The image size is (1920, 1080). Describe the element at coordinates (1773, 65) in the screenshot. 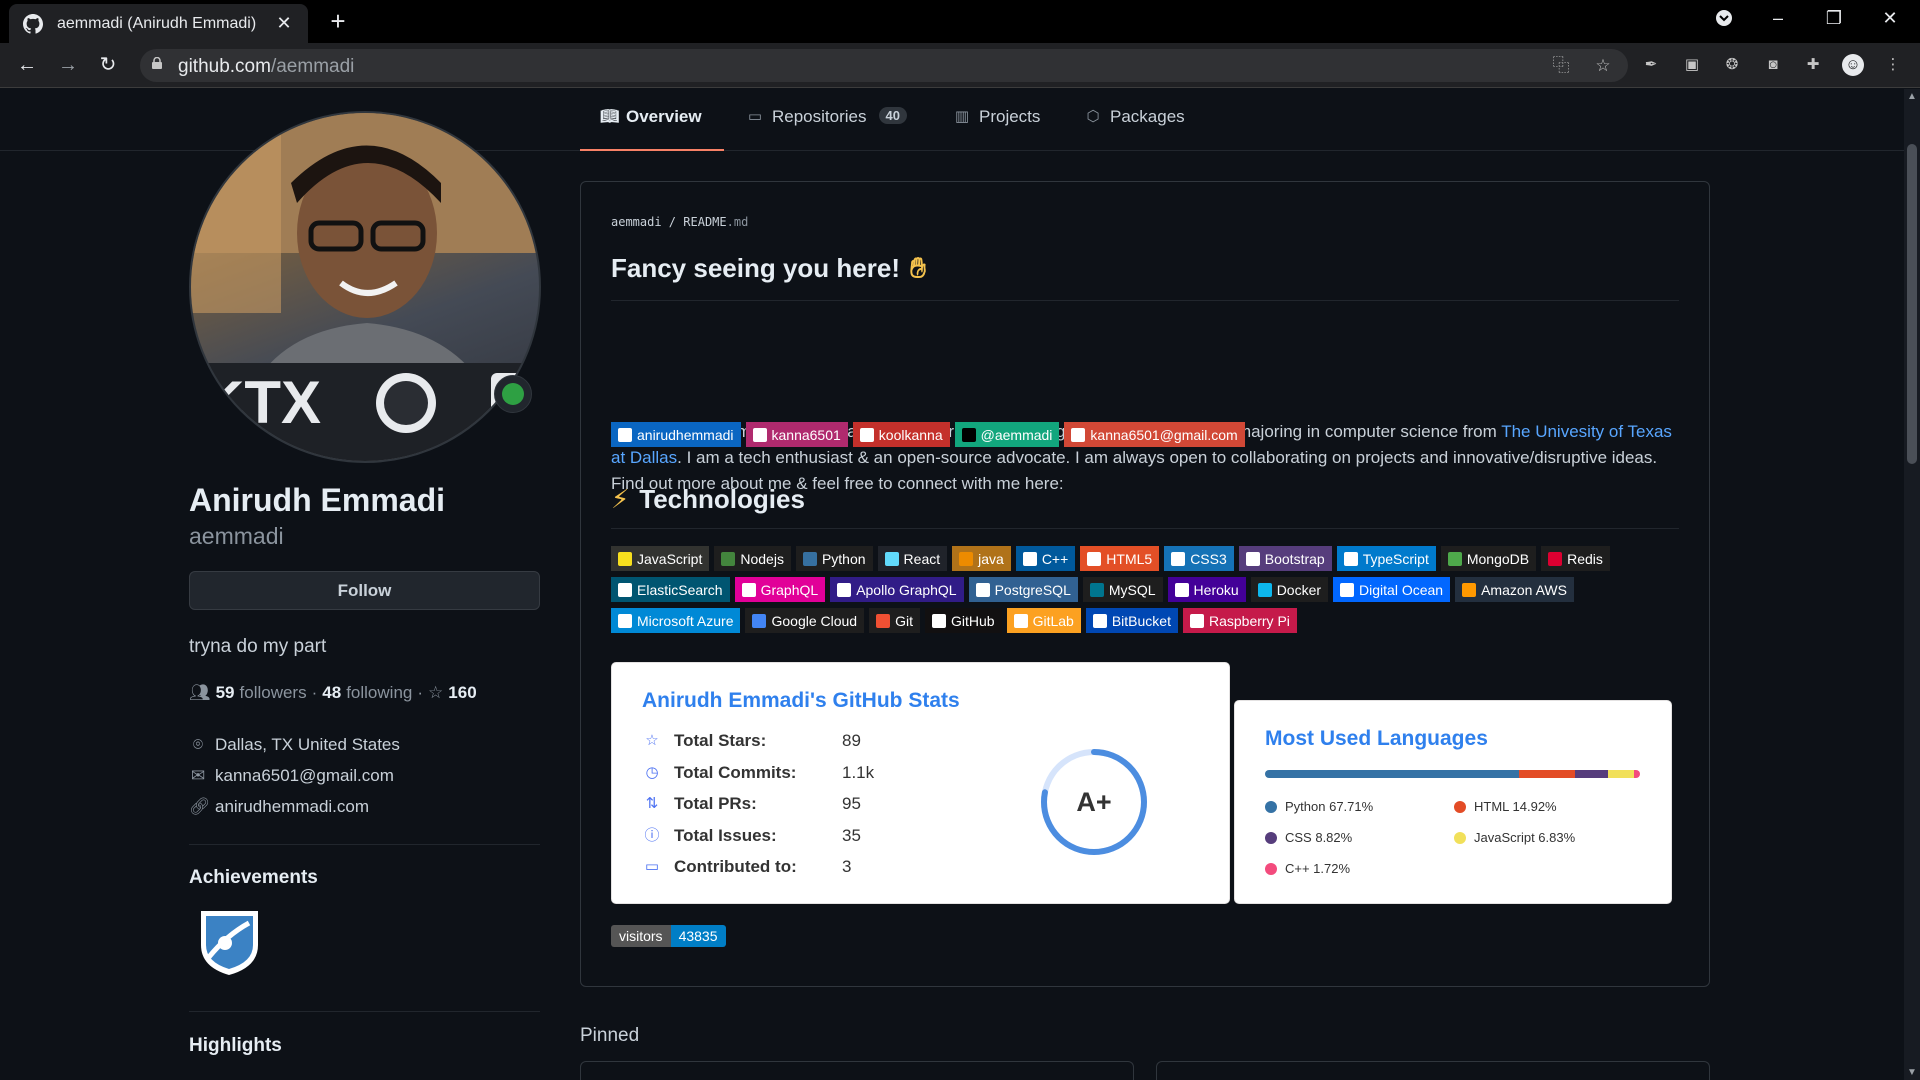

I see `extension-mask-icon: ◙` at that location.